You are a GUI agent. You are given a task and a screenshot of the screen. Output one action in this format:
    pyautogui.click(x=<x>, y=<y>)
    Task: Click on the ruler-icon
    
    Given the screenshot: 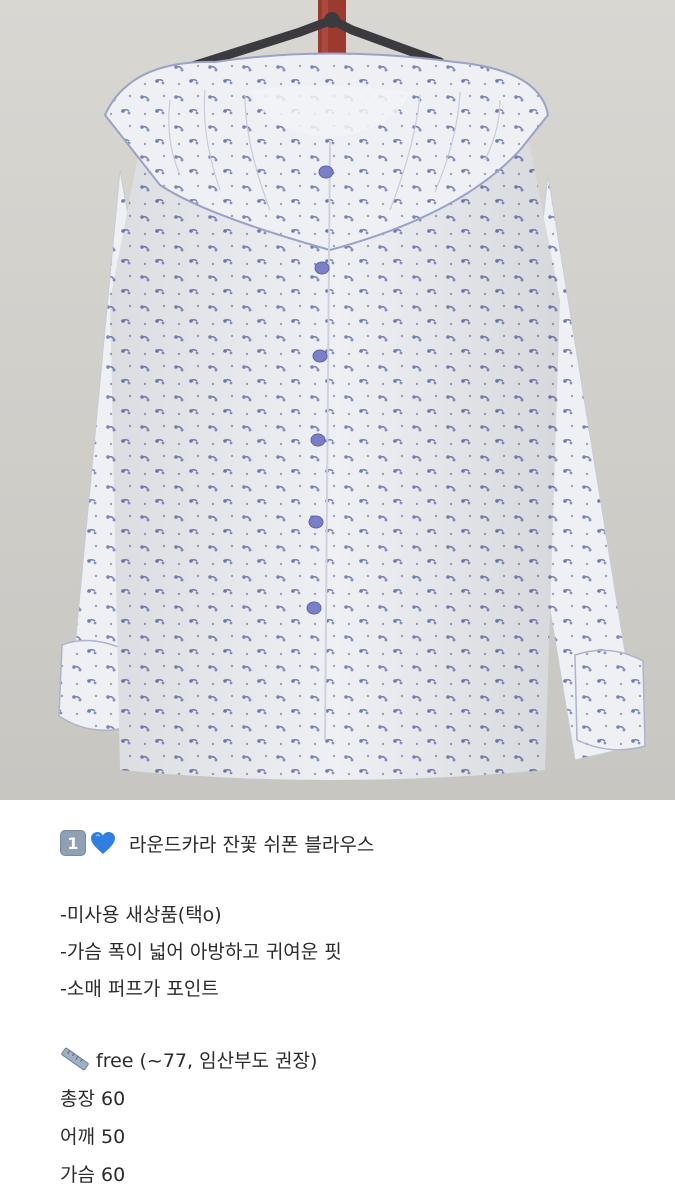 What is the action you would take?
    pyautogui.click(x=75, y=1059)
    